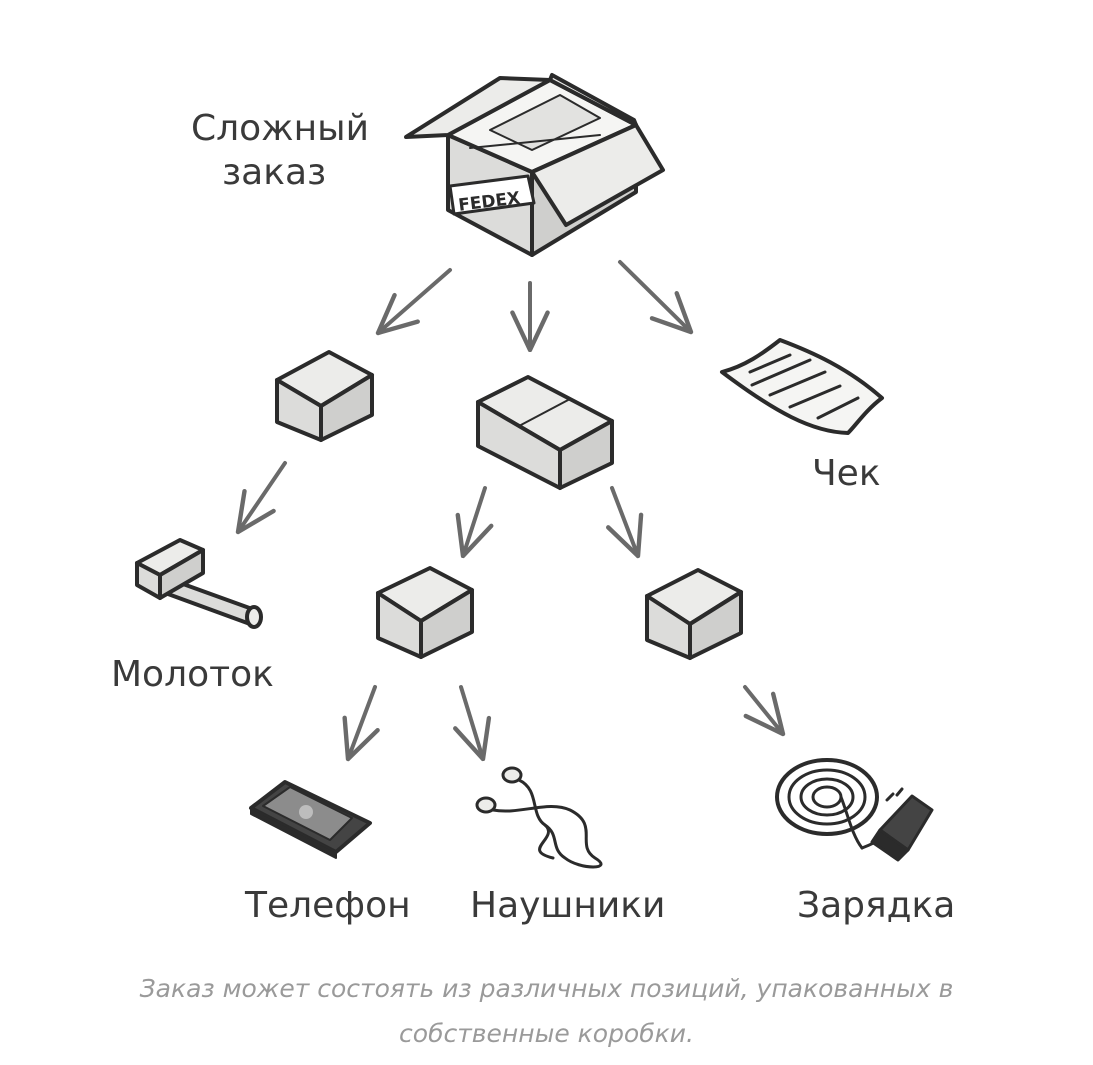  What do you see at coordinates (568, 905) in the screenshot?
I see `label-headphones: Наушники` at bounding box center [568, 905].